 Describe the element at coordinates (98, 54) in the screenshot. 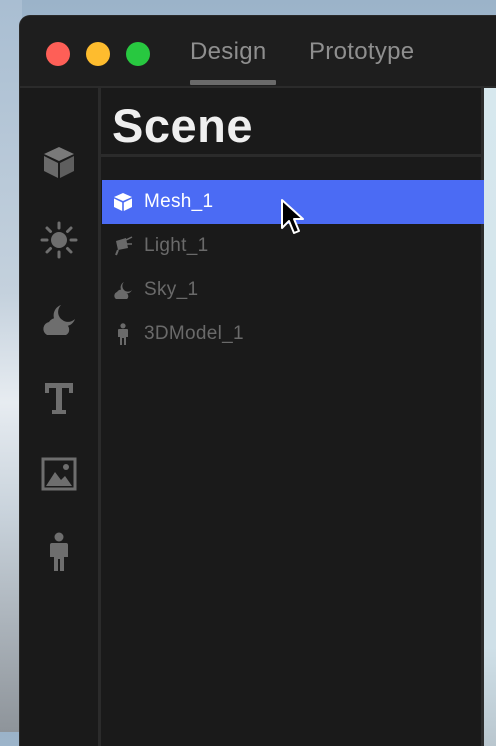

I see `minimize-window-button` at that location.